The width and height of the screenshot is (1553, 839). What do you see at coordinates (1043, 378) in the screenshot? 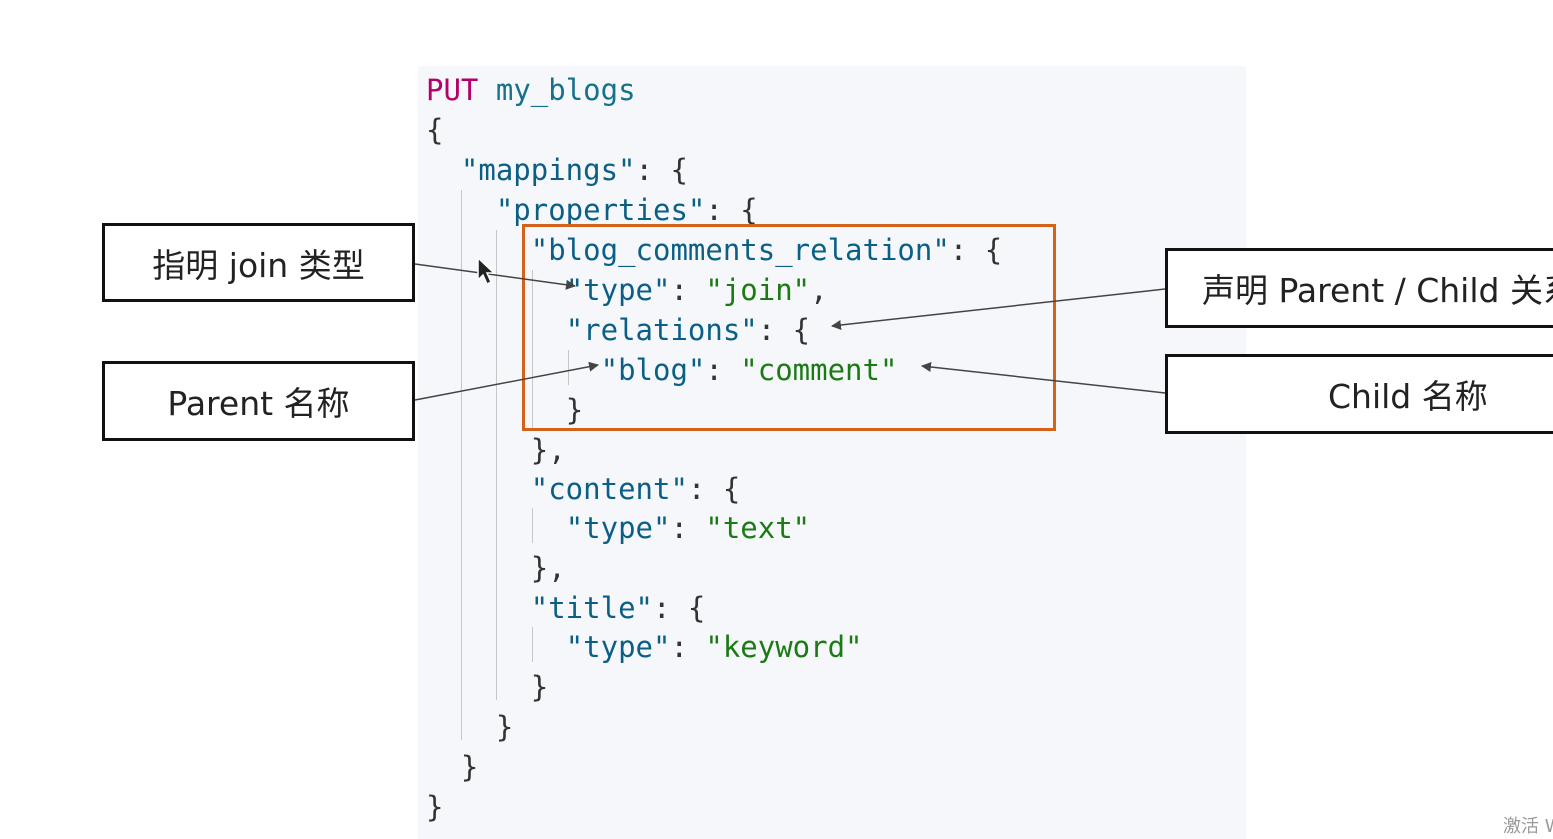
I see `arrow-child-name` at bounding box center [1043, 378].